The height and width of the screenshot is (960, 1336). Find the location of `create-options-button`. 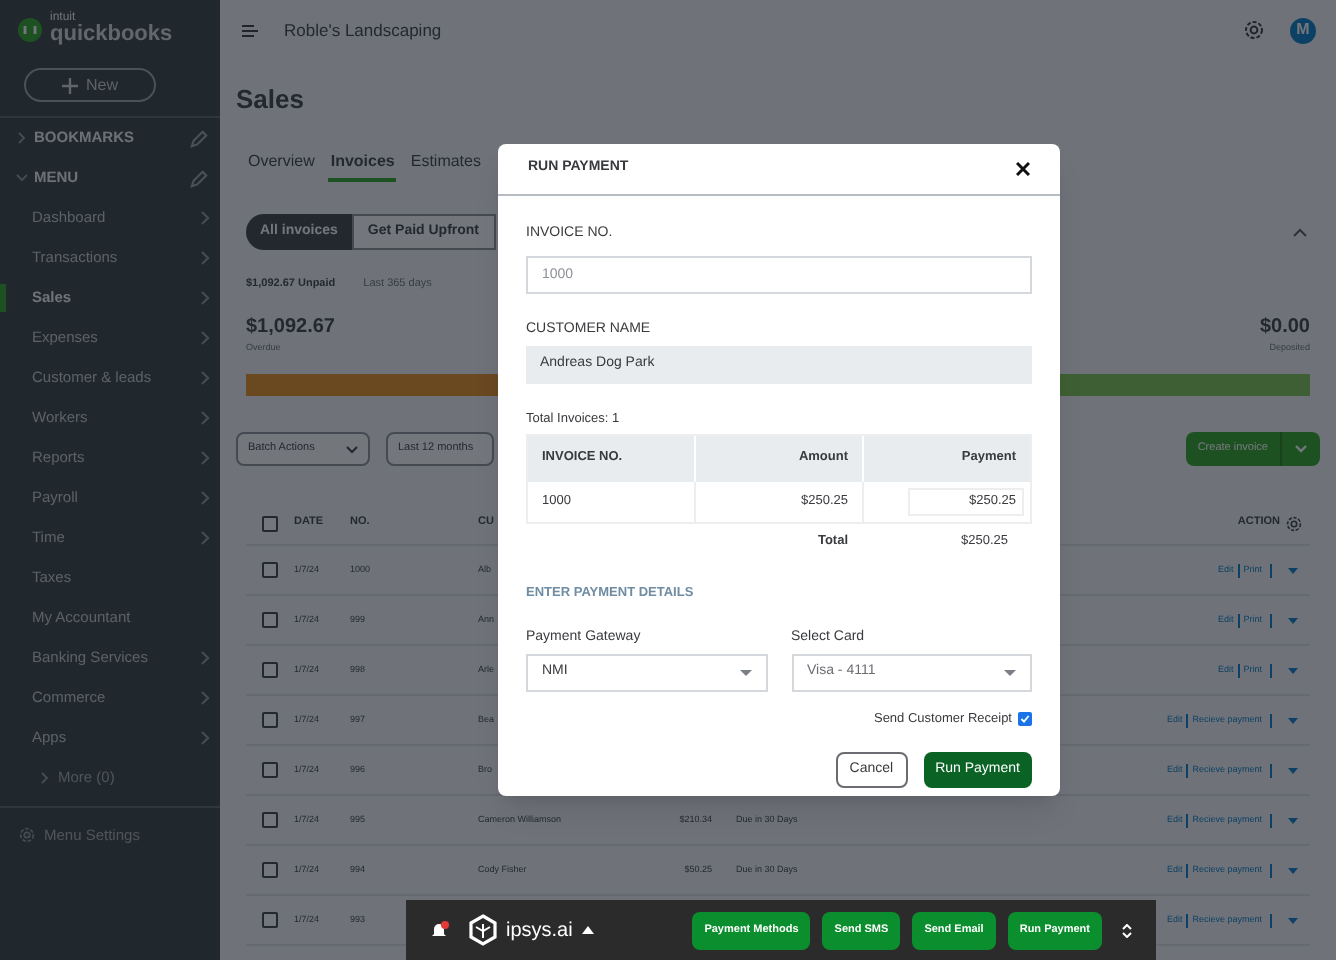

create-options-button is located at coordinates (1300, 449).